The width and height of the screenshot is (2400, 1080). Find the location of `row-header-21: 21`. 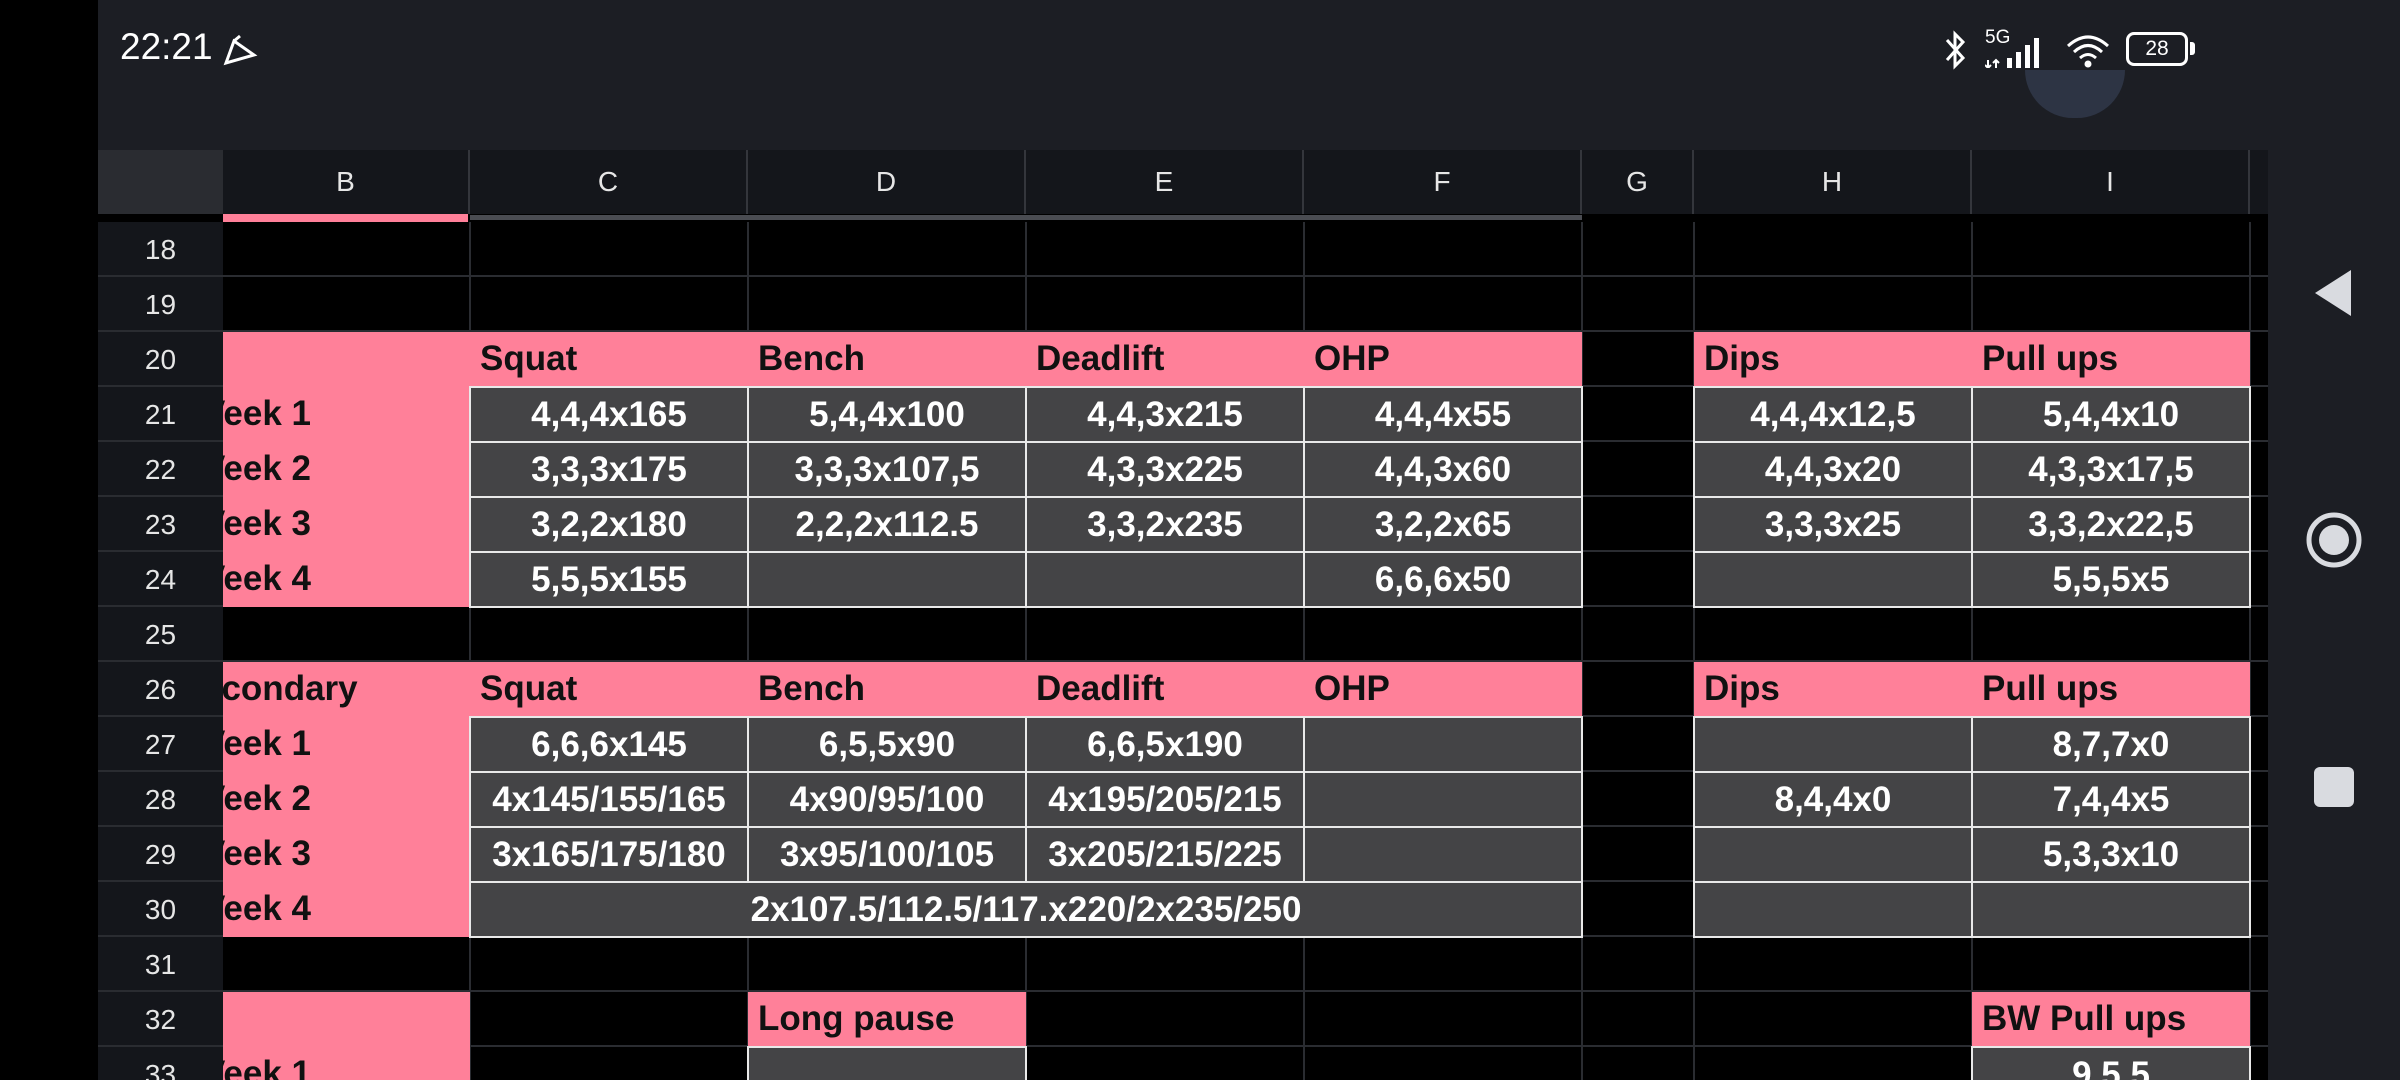

row-header-21: 21 is located at coordinates (160, 414).